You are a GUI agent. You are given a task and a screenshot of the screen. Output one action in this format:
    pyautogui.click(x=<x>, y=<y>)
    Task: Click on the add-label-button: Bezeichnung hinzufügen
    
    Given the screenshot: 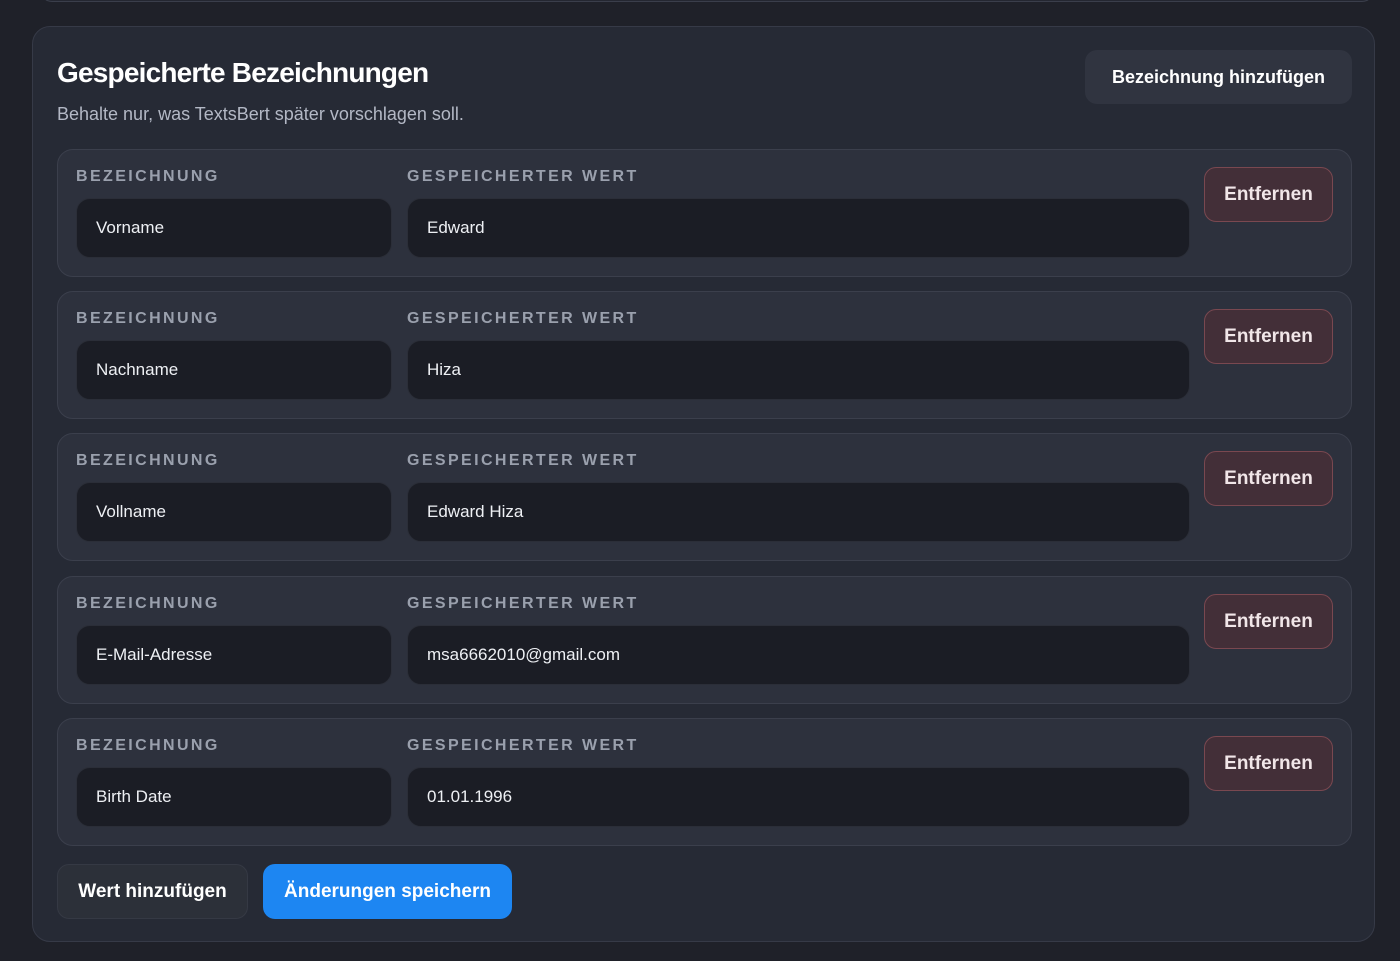 What is the action you would take?
    pyautogui.click(x=1218, y=77)
    